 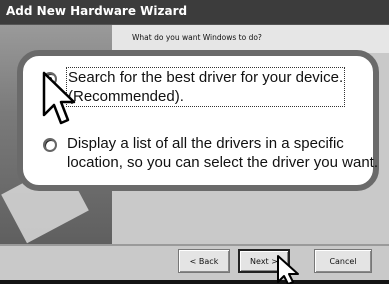 What do you see at coordinates (97, 11) in the screenshot?
I see `window-title: Add New Hardware Wizard` at bounding box center [97, 11].